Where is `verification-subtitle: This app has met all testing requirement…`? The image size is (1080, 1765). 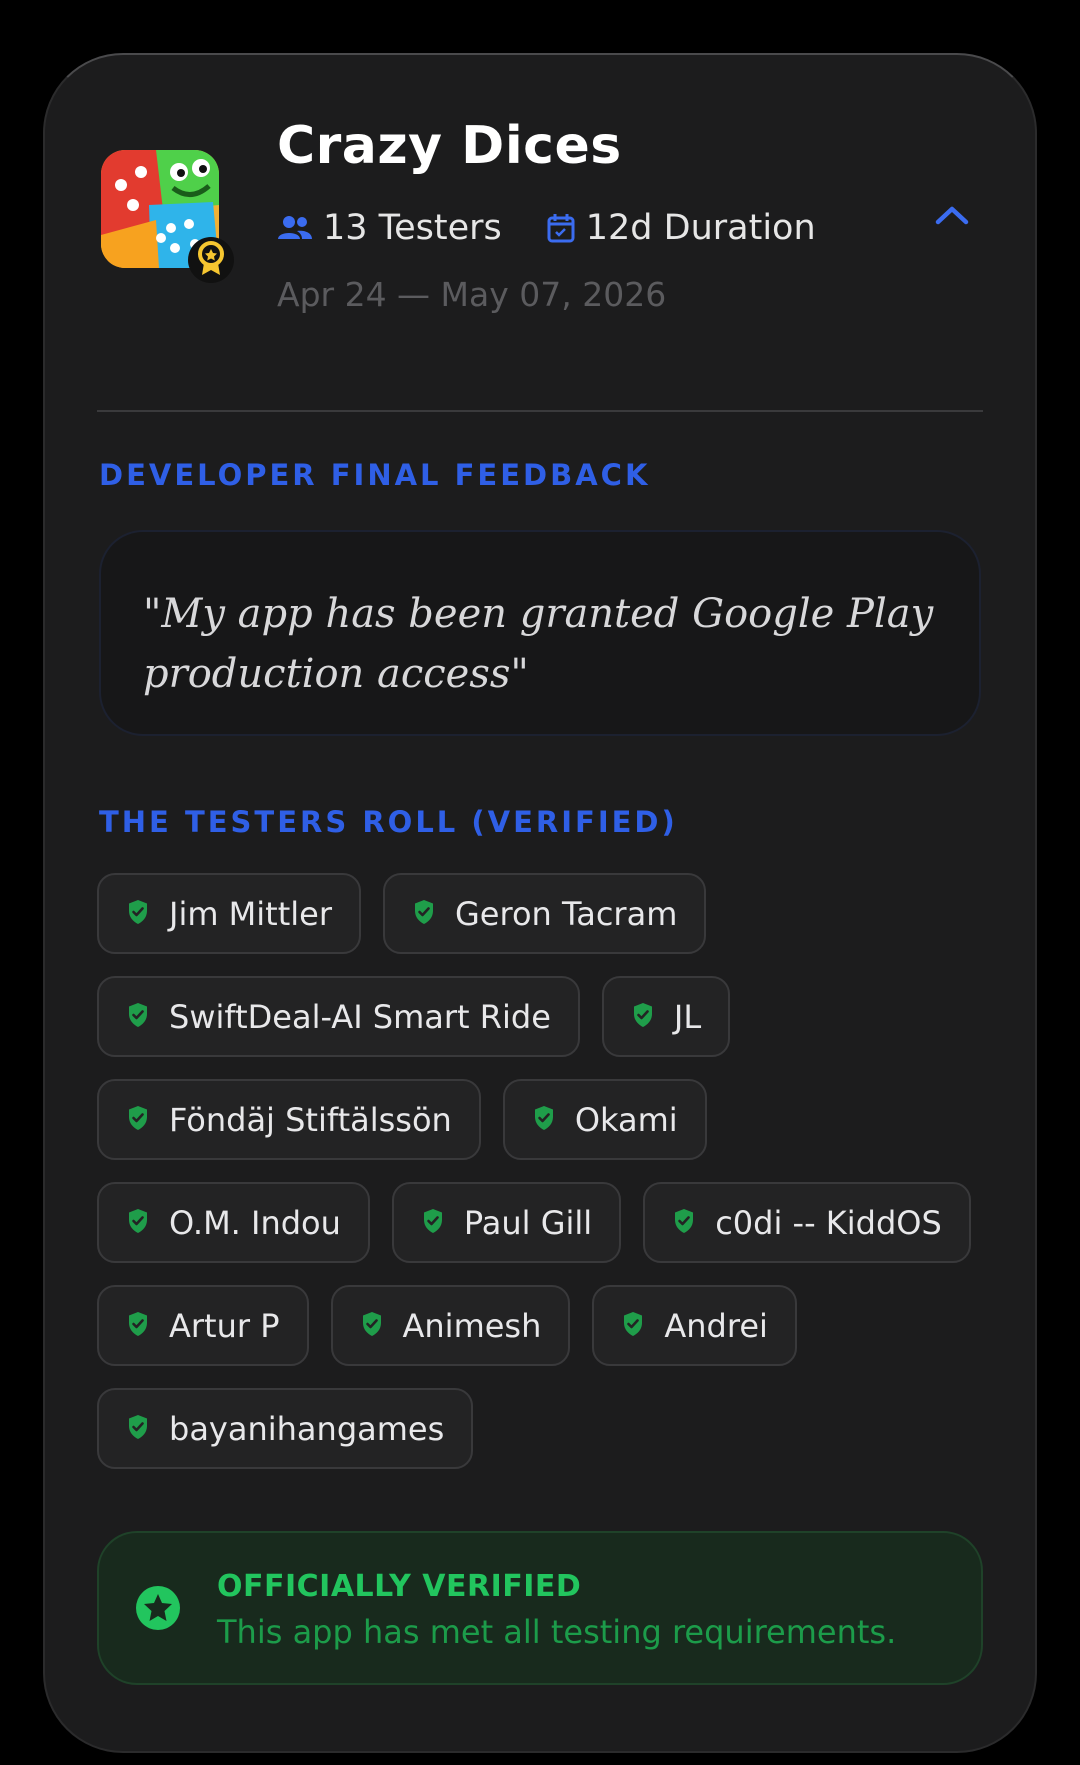
verification-subtitle: This app has met all testing requirement… is located at coordinates (557, 1632).